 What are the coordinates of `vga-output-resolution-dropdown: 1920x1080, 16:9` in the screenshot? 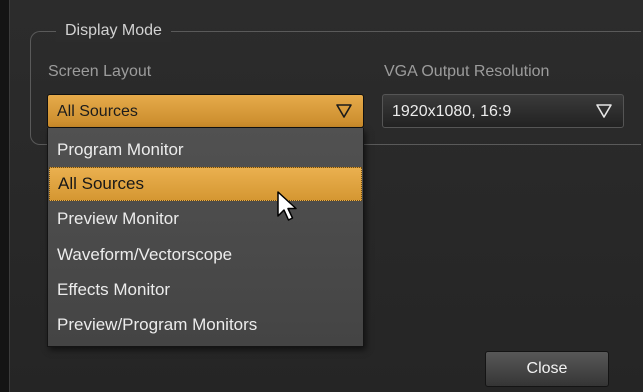 It's located at (503, 111).